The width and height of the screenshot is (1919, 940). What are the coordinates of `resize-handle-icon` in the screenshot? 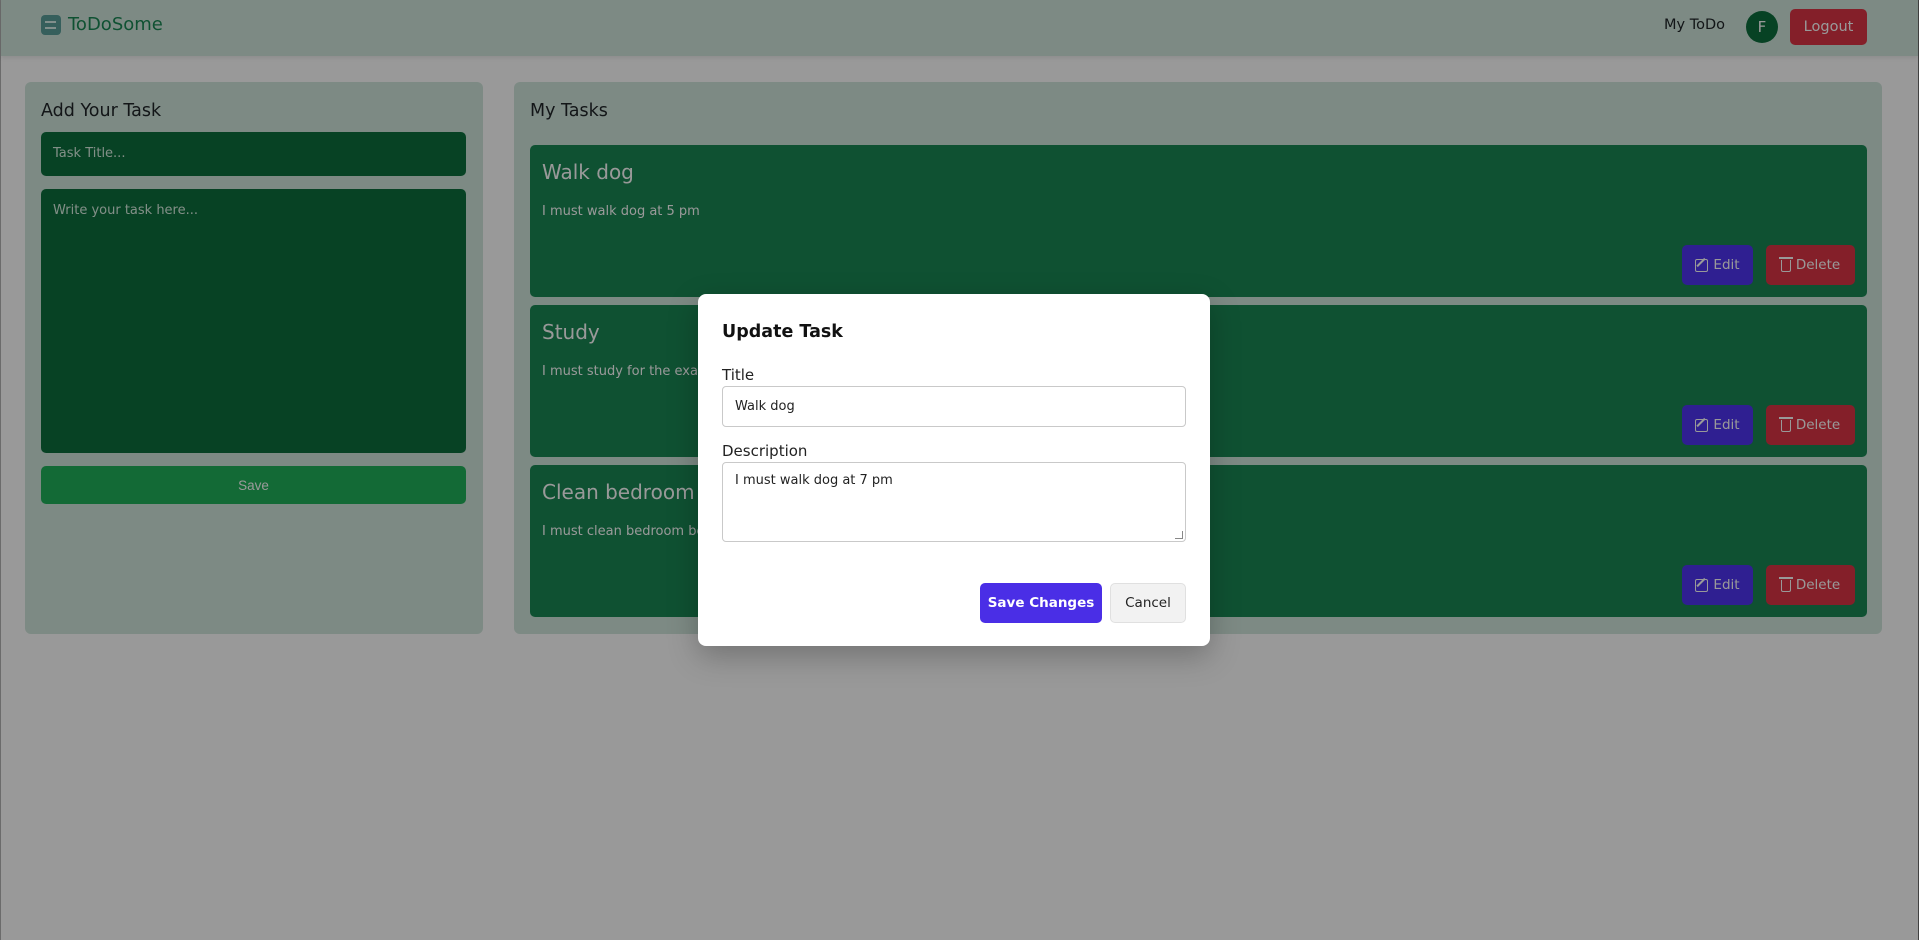 It's located at (1179, 535).